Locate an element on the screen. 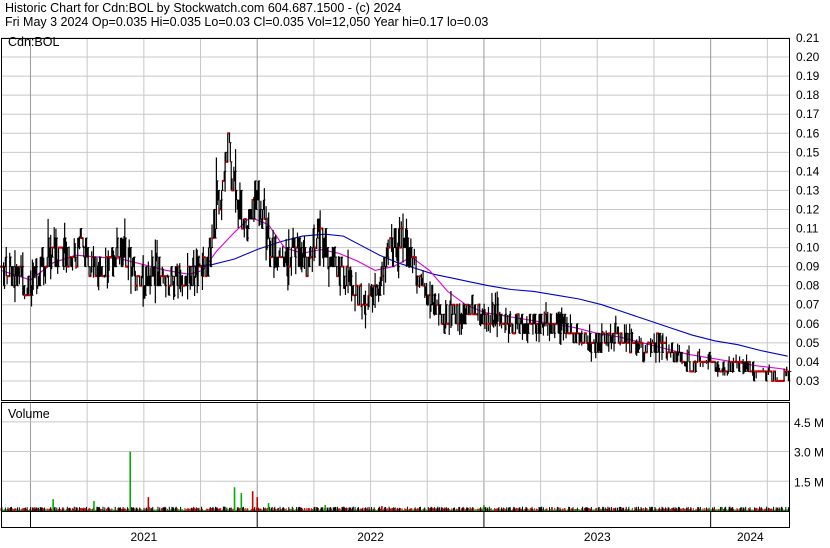 The width and height of the screenshot is (830, 548). volume-panel-title: Volume is located at coordinates (29, 414).